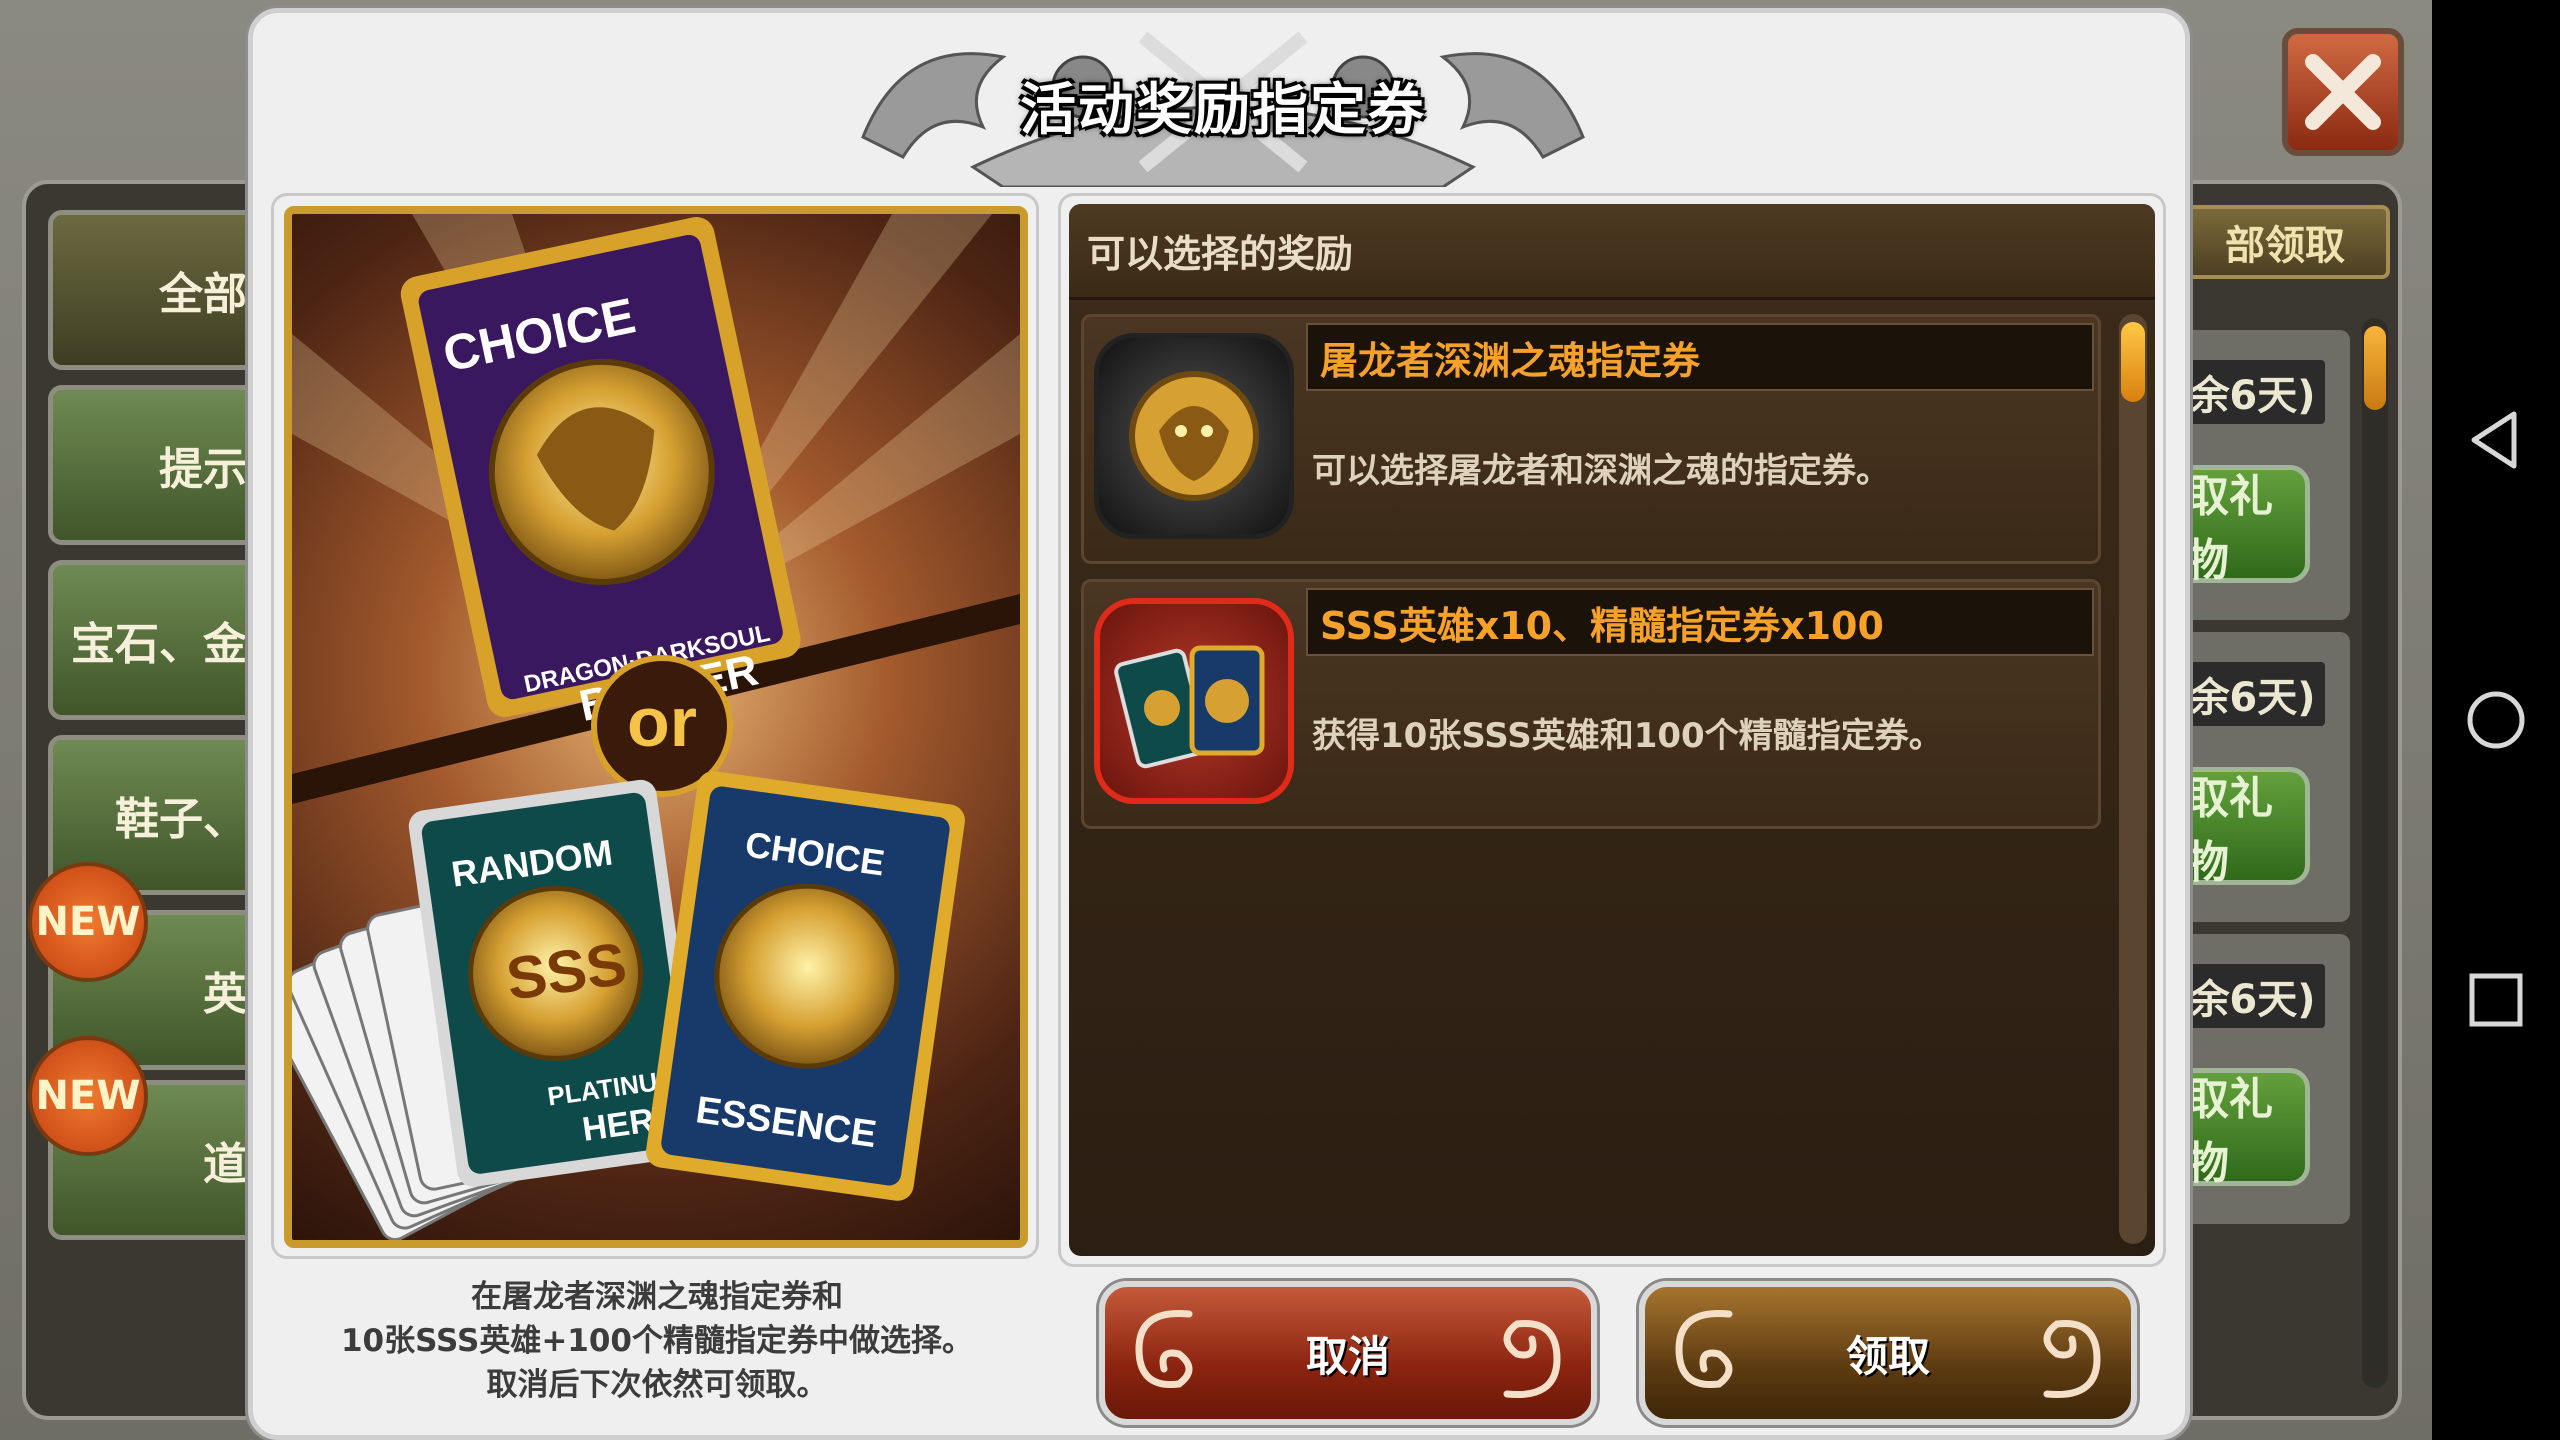 This screenshot has height=1440, width=2560. What do you see at coordinates (203, 294) in the screenshot?
I see `bg-tab-label: 全部` at bounding box center [203, 294].